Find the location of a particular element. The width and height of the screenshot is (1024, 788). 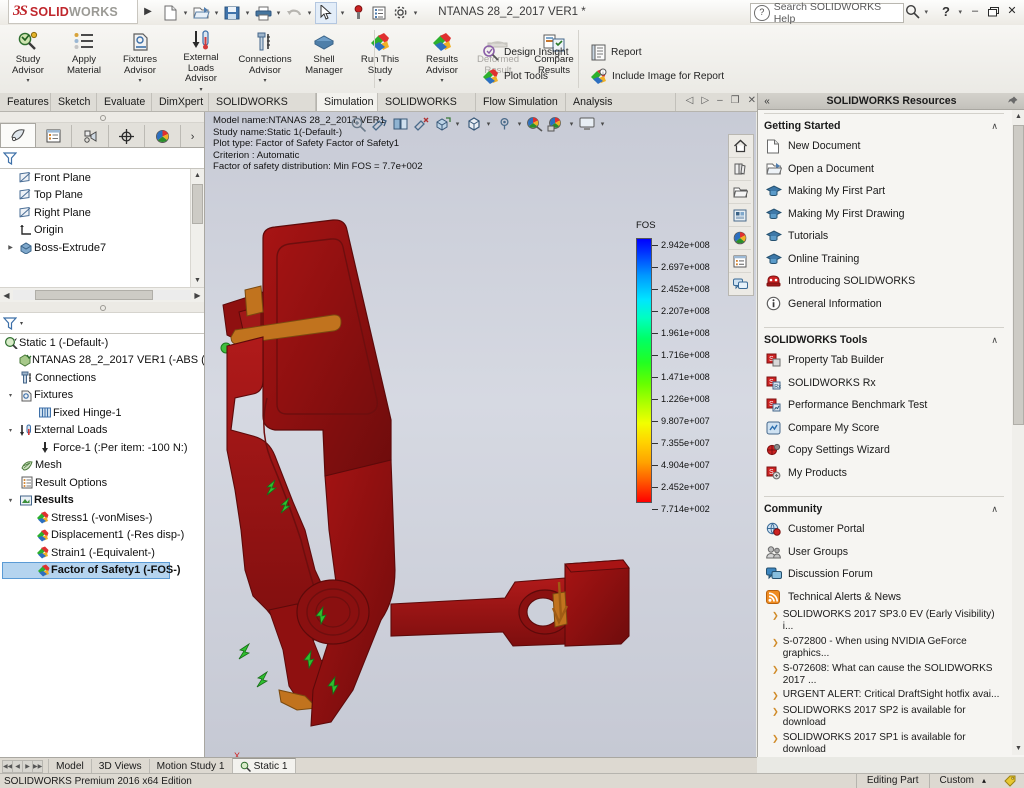

task-pane-scroll-up: ▲ is located at coordinates (1018, 116).